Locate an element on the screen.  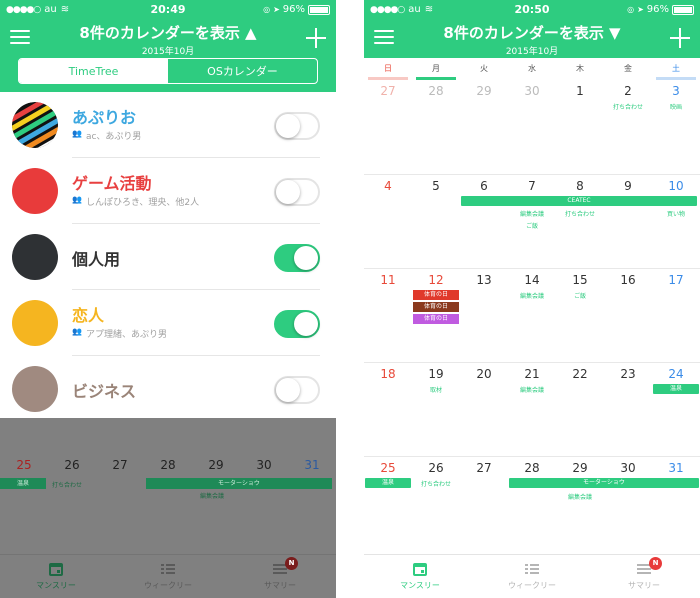
day-cell: 21 is located at coordinates (532, 374).